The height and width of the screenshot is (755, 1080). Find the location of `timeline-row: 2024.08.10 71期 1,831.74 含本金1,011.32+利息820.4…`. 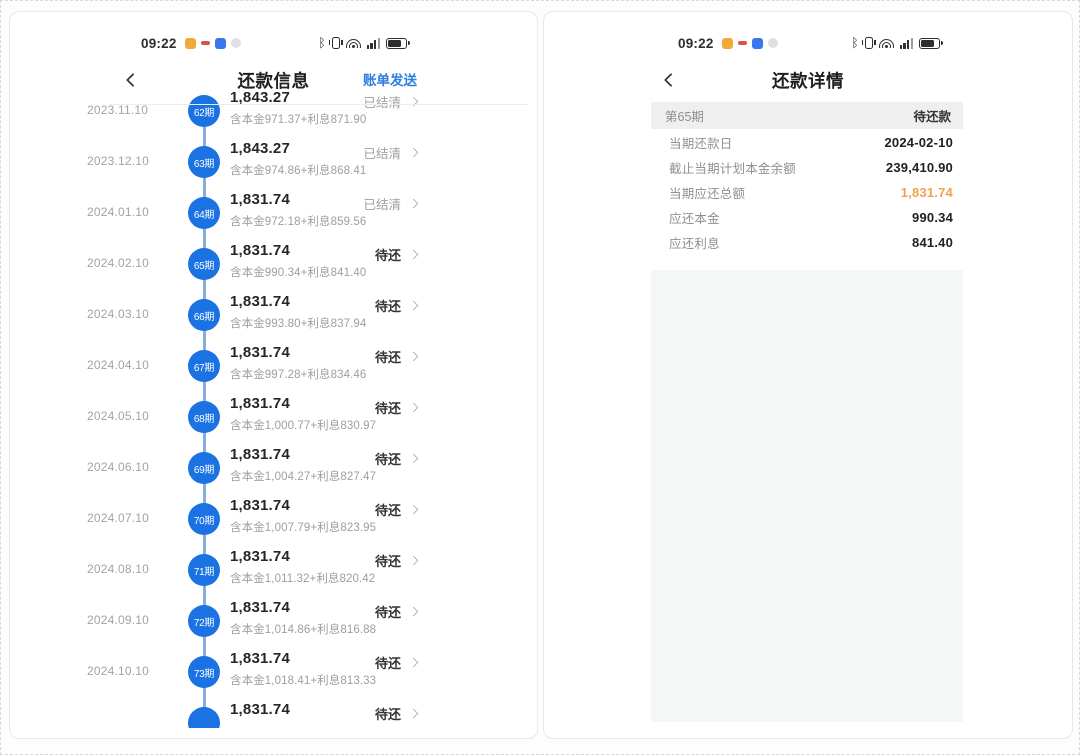

timeline-row: 2024.08.10 71期 1,831.74 含本金1,011.32+利息820.4… is located at coordinates (273, 570).